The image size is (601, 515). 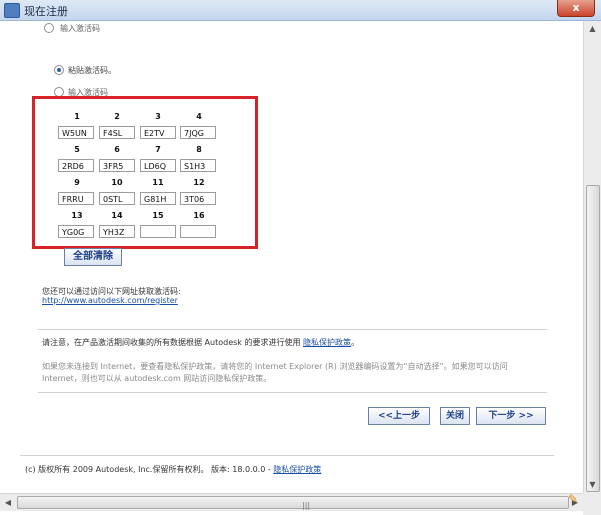 I want to click on app-icon, so click(x=12, y=10).